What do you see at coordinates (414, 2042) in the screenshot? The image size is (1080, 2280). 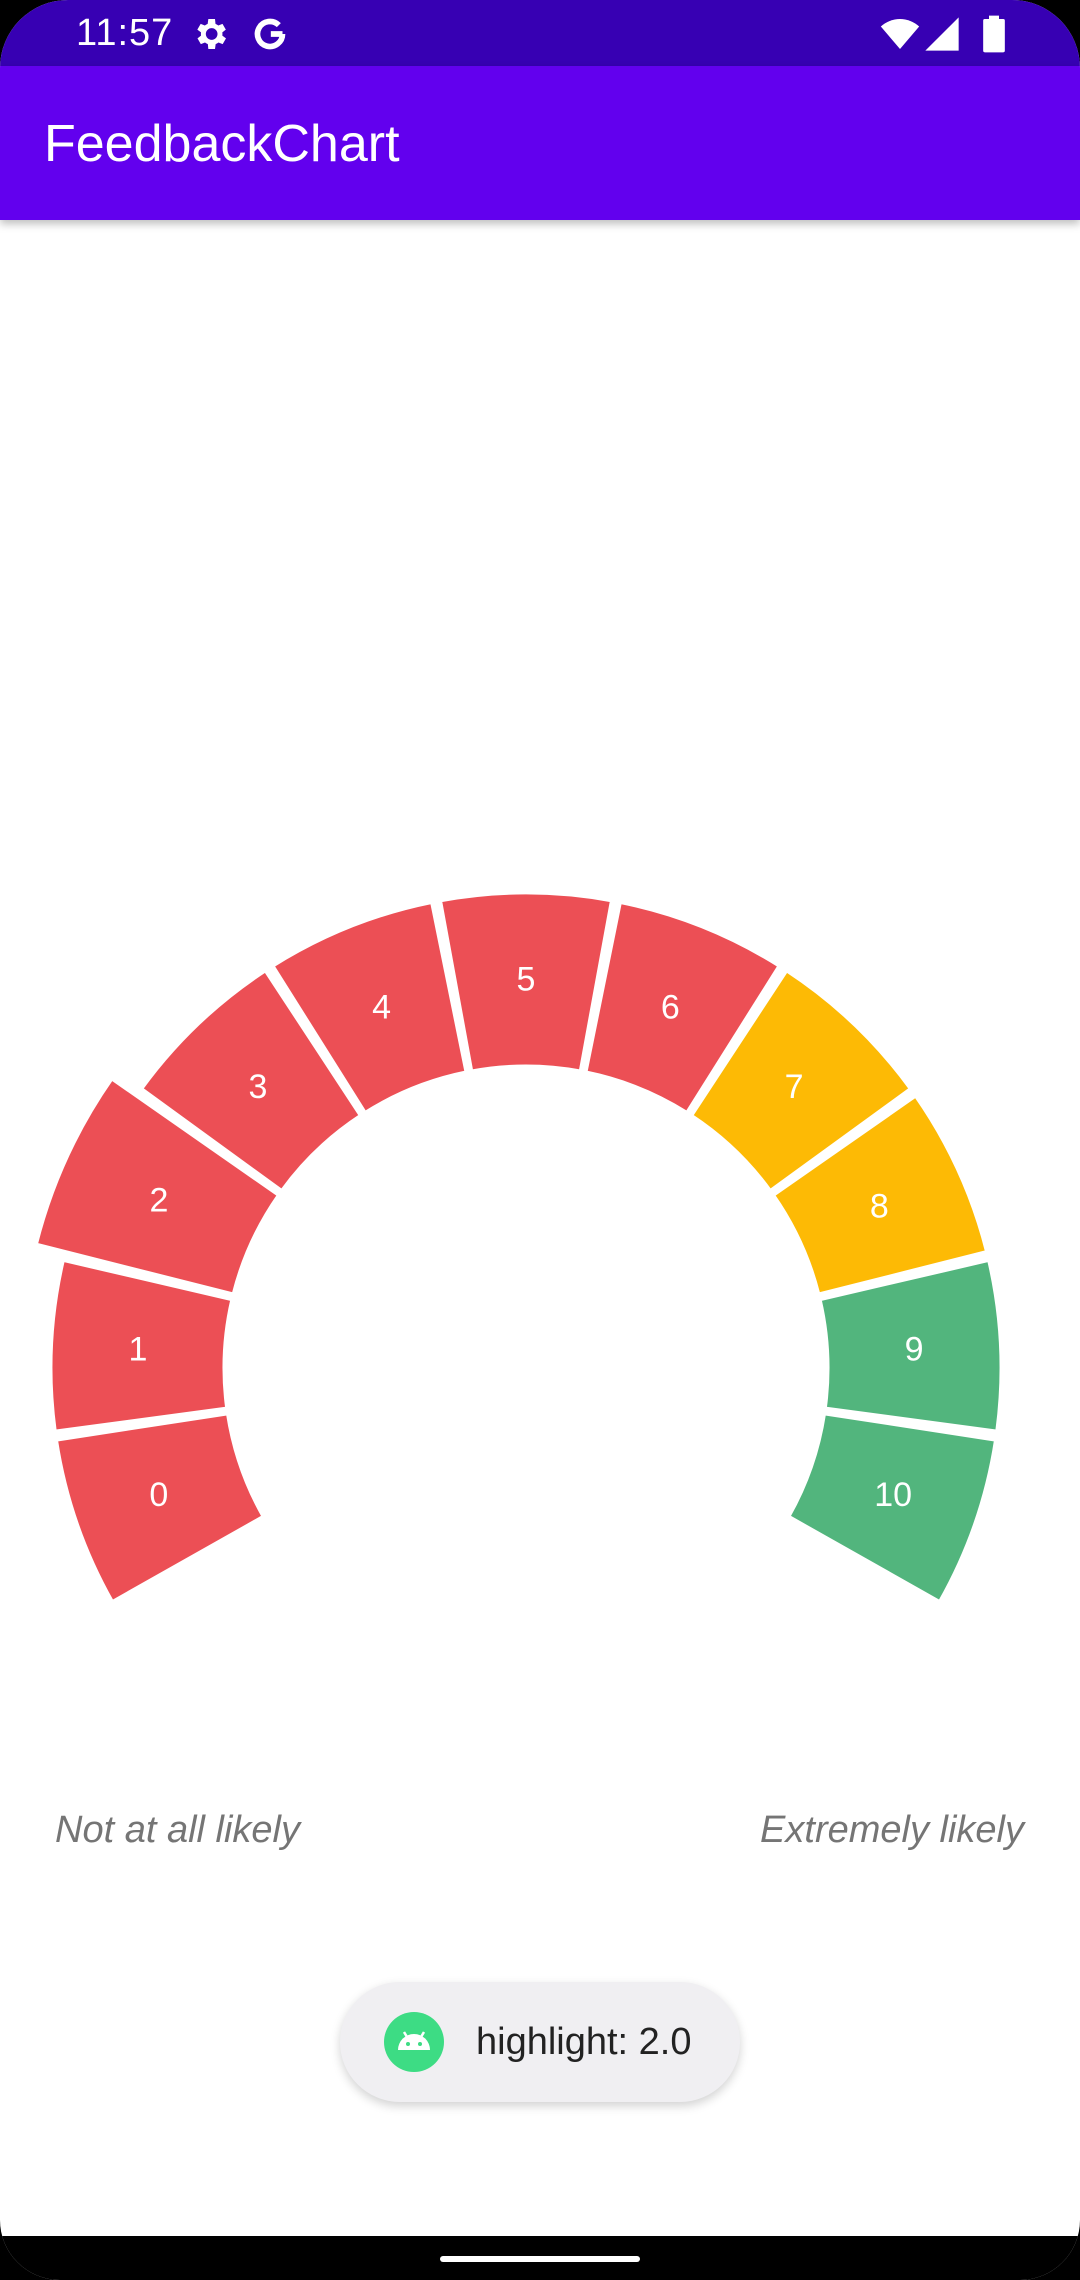 I see `android-icon` at bounding box center [414, 2042].